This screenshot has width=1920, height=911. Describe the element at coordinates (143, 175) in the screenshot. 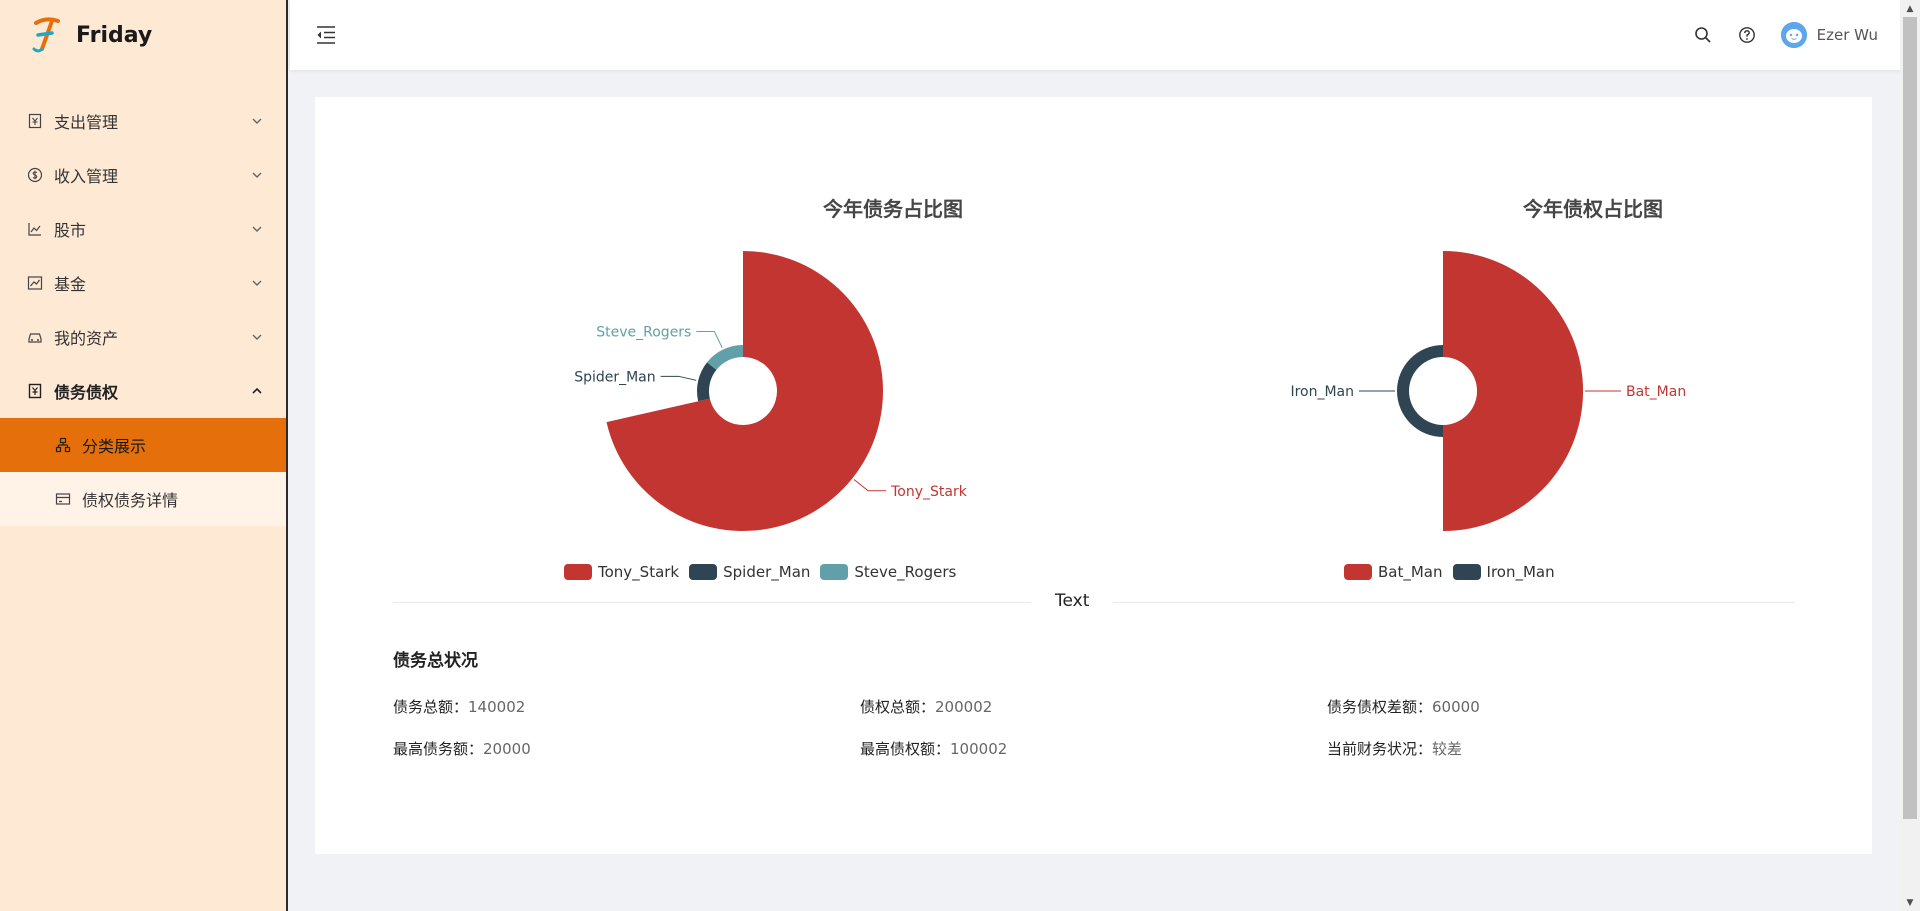

I see `sidebar-item-income: 收入管理` at that location.